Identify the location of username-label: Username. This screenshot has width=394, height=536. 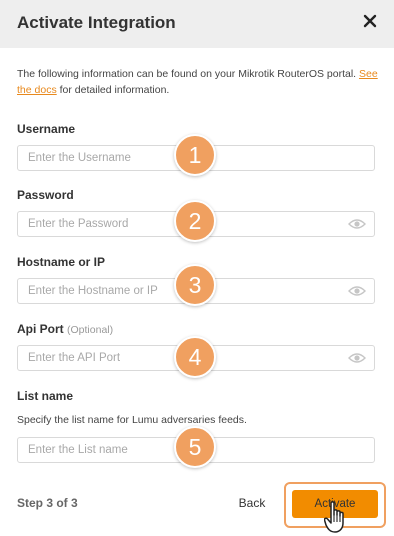
(46, 129).